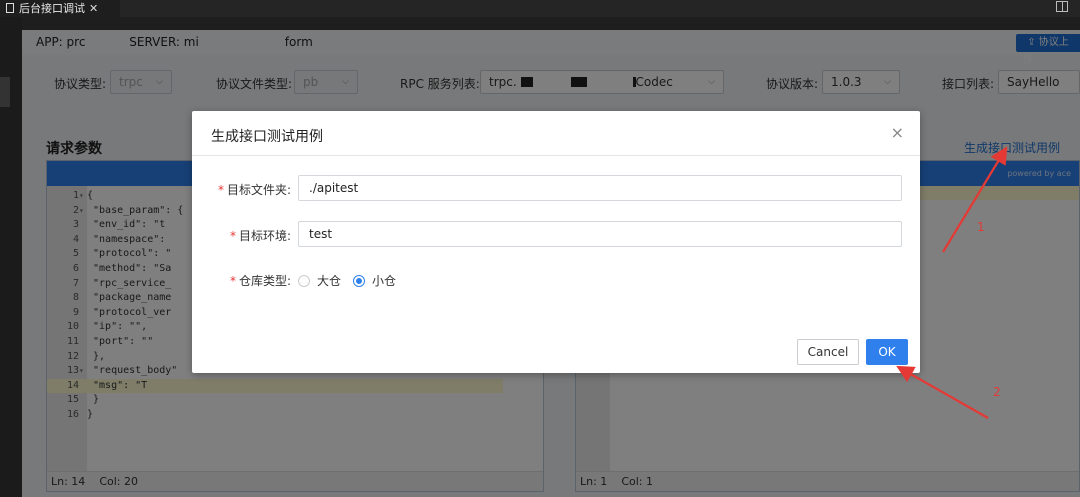 Image resolution: width=1080 pixels, height=497 pixels. I want to click on radio-circle-icon, so click(304, 281).